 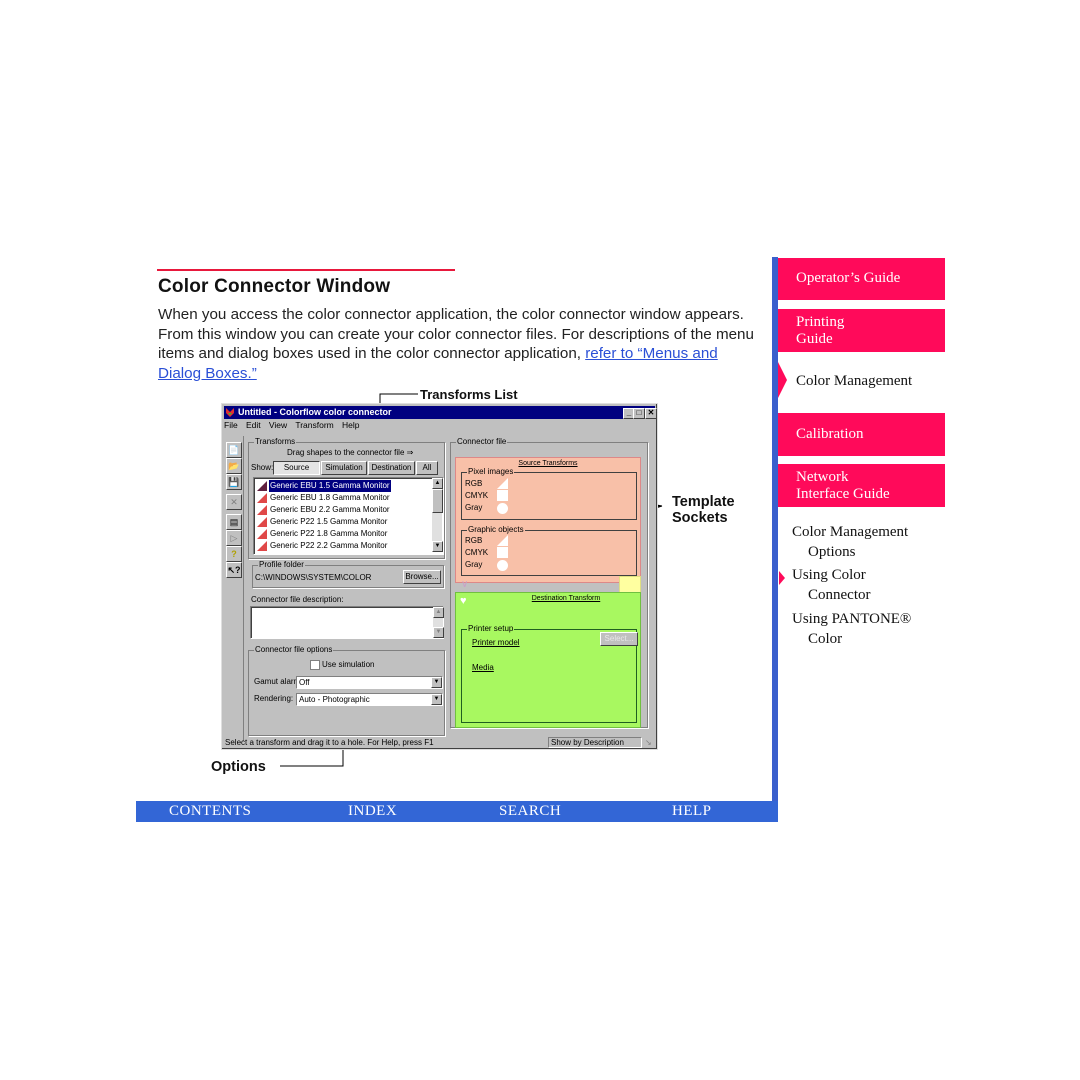 What do you see at coordinates (851, 629) in the screenshot?
I see `subitem-using-pantone-color: Using PANTONE® Color` at bounding box center [851, 629].